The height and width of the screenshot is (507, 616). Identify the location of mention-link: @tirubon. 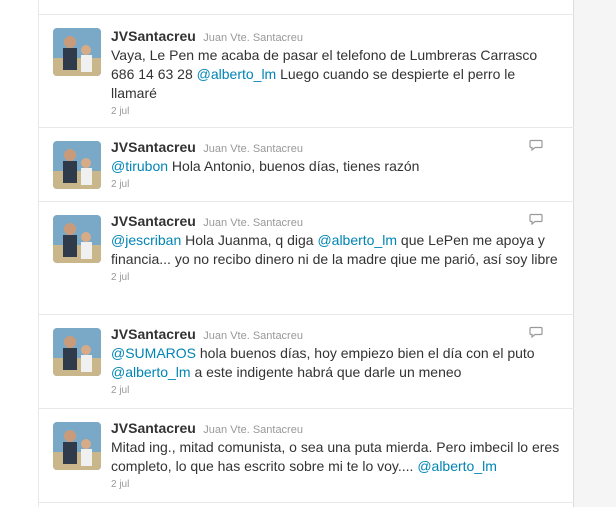
(139, 166).